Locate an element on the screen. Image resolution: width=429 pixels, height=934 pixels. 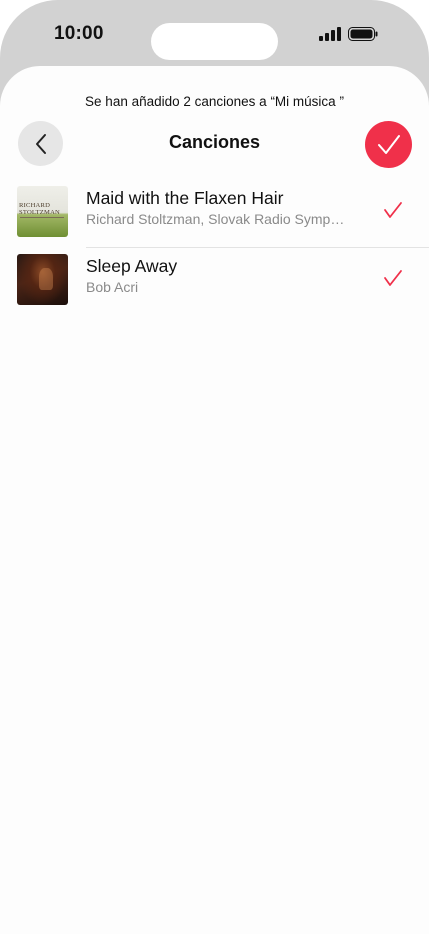
song-artist: Bob Acri is located at coordinates (112, 287).